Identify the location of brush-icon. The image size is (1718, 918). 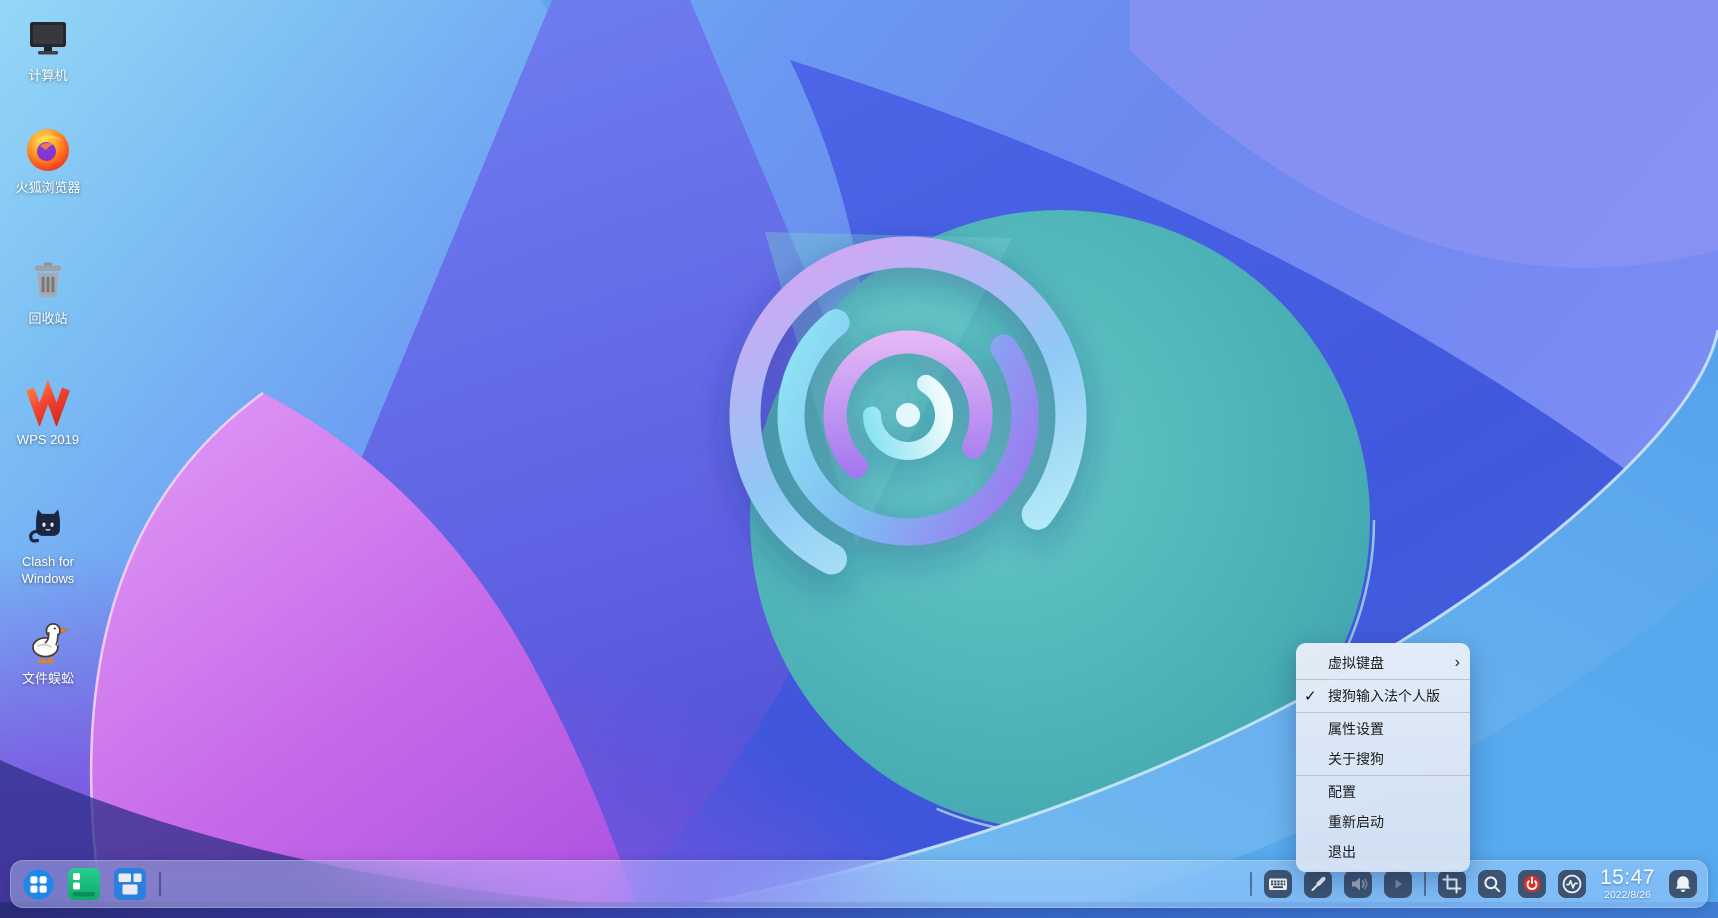
(1318, 883).